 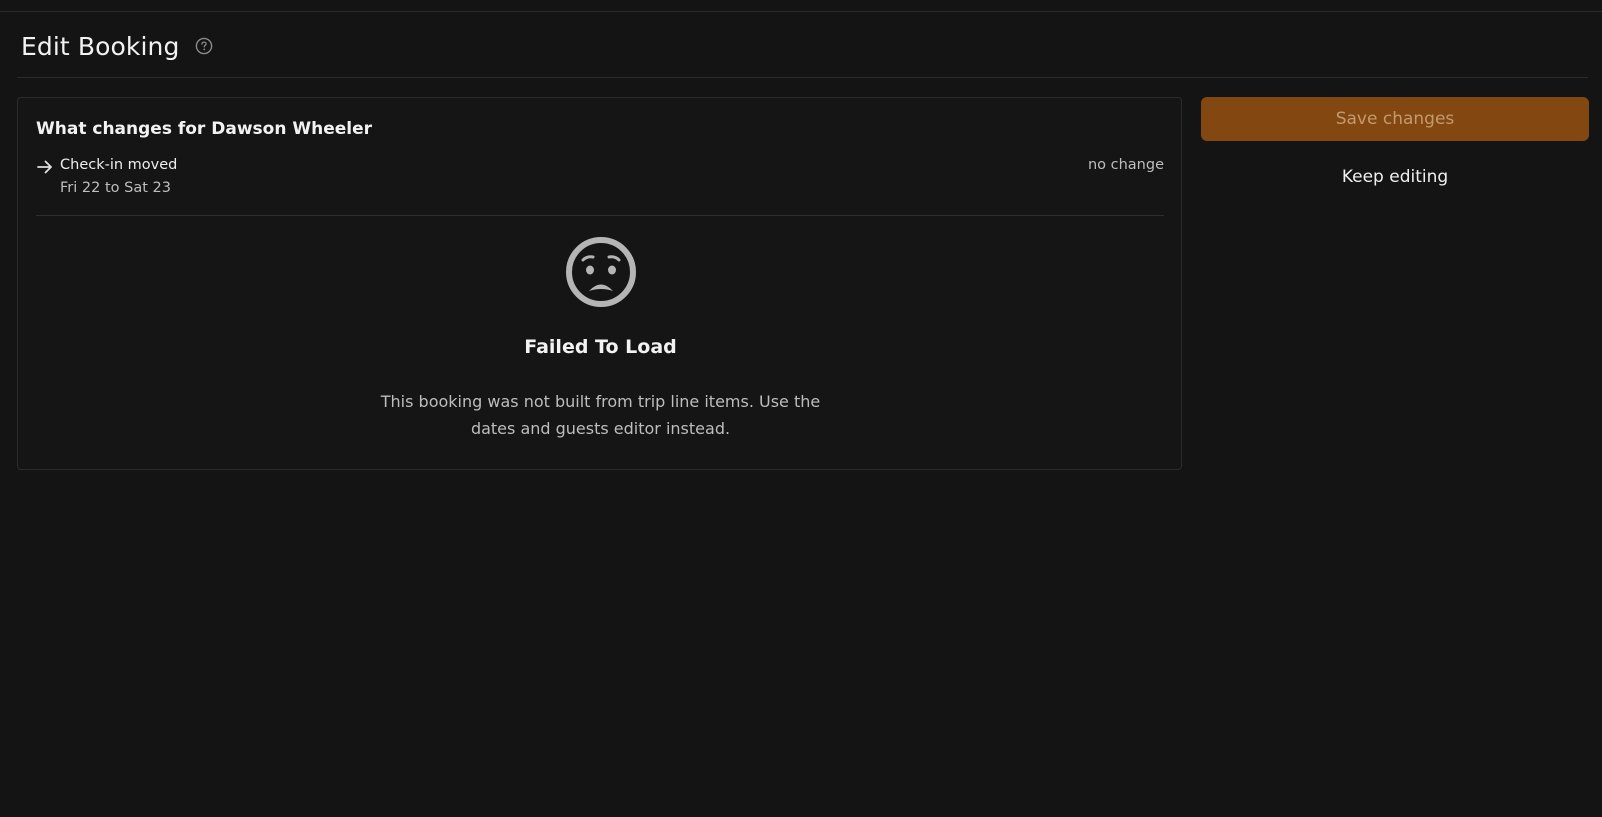 What do you see at coordinates (1395, 177) in the screenshot?
I see `keep-editing-button: Keep editing` at bounding box center [1395, 177].